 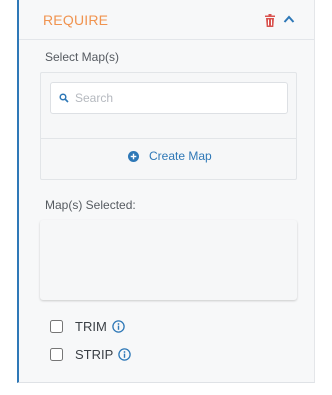 What do you see at coordinates (82, 57) in the screenshot?
I see `select-maps-label: Select Map(s)` at bounding box center [82, 57].